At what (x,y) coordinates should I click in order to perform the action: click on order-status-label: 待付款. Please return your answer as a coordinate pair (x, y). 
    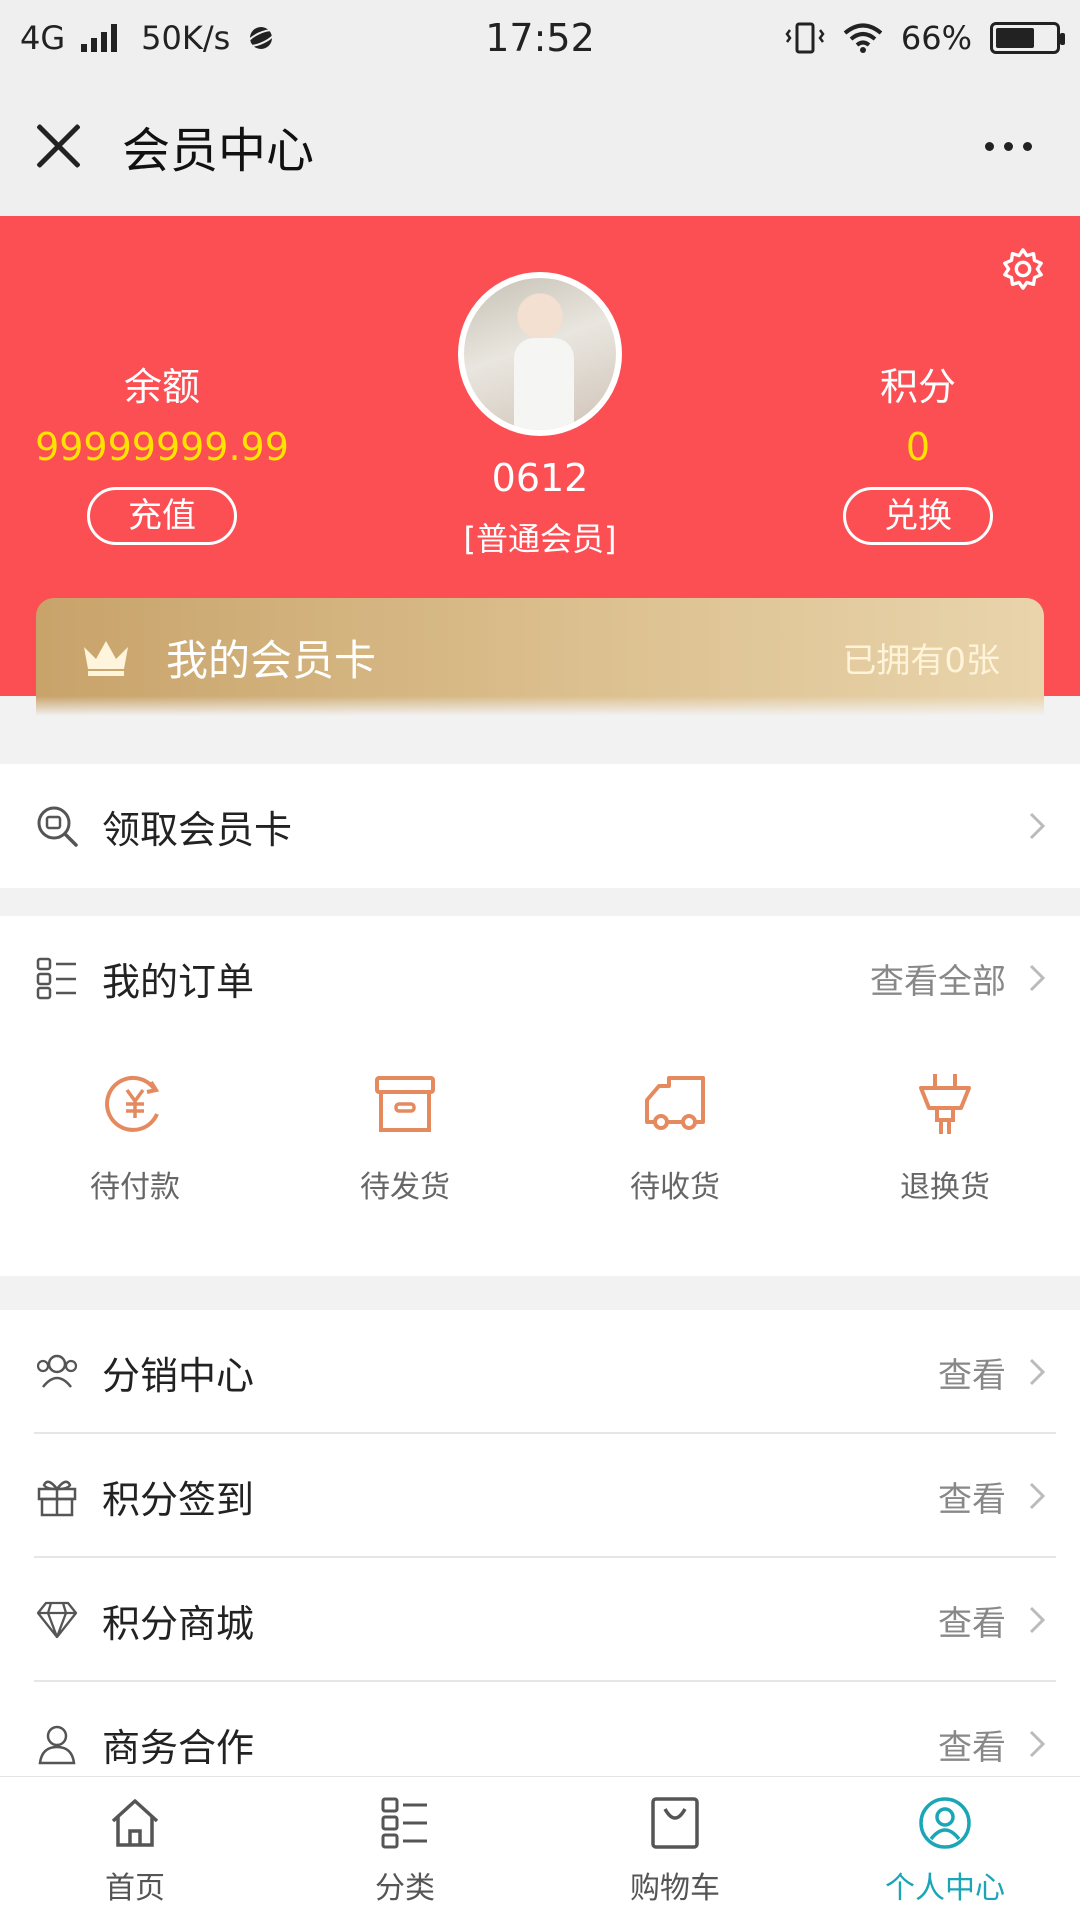
    Looking at the image, I should click on (135, 1187).